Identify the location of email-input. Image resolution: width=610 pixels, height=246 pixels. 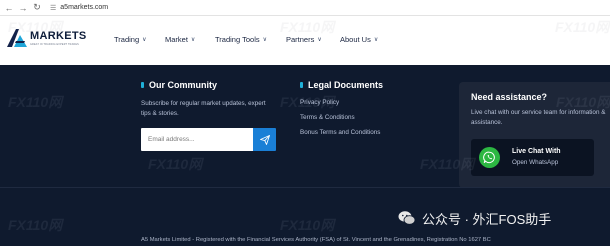
(197, 139).